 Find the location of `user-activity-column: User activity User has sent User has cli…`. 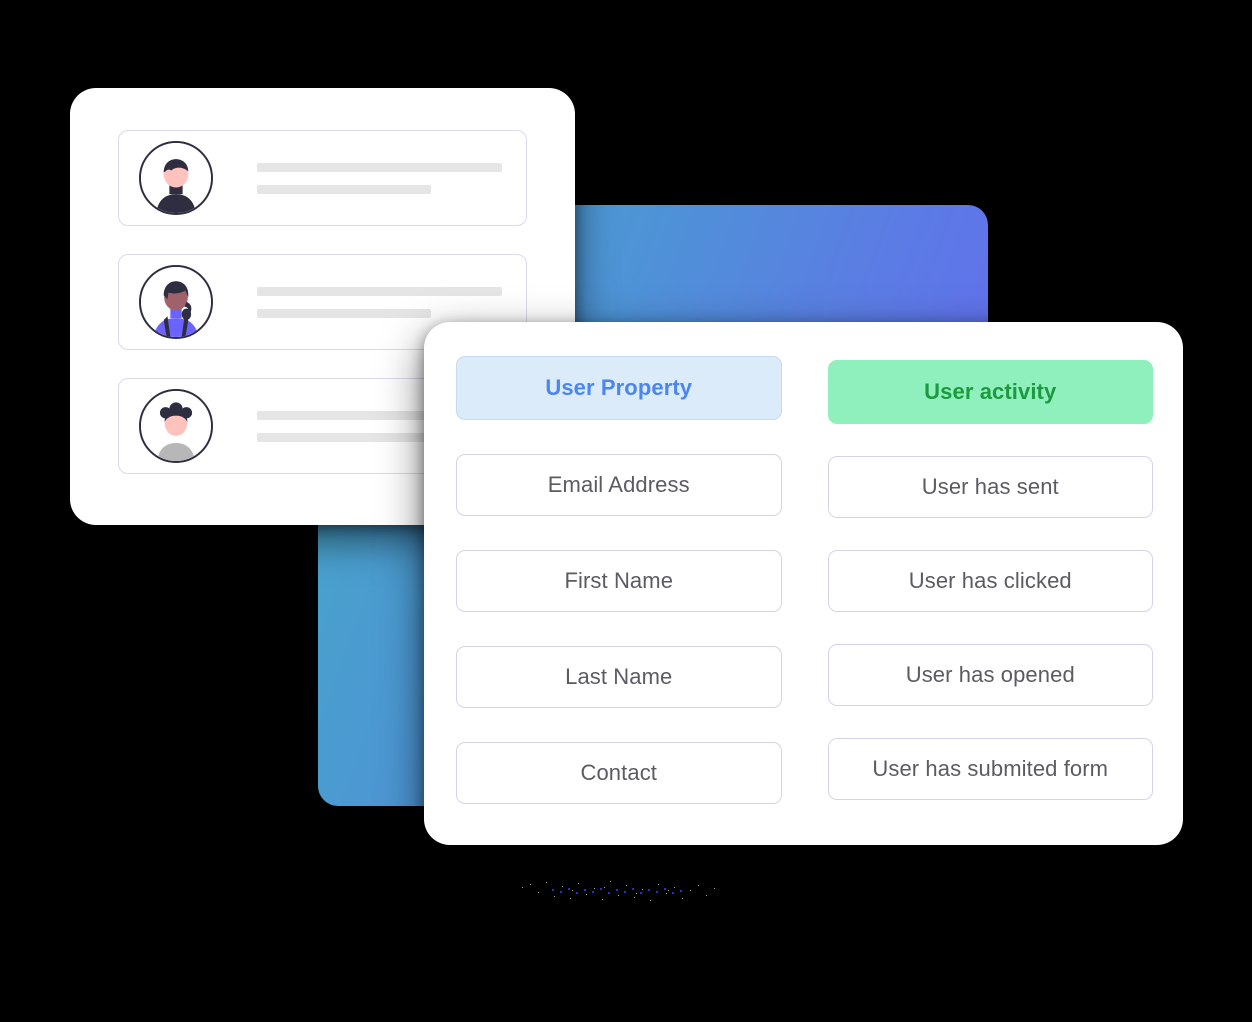

user-activity-column: User activity User has sent User has cli… is located at coordinates (990, 585).